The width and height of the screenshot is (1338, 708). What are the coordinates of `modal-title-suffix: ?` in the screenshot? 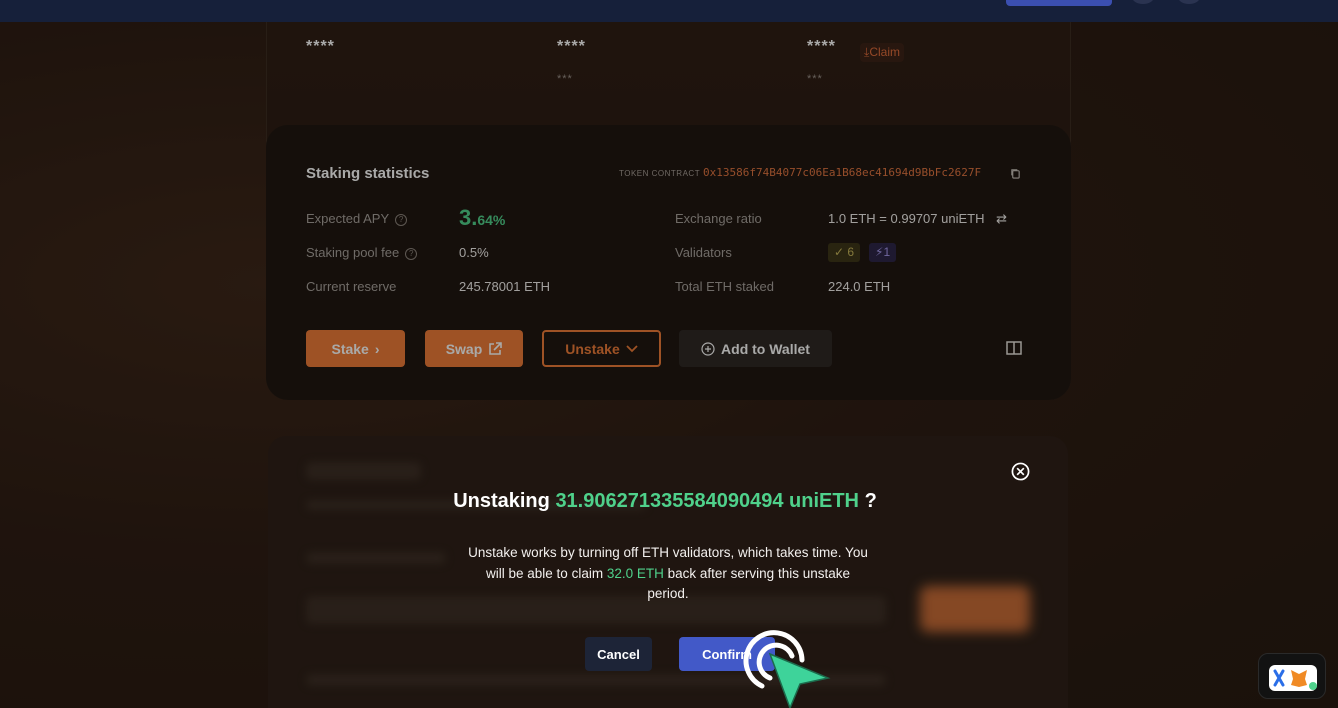 It's located at (870, 501).